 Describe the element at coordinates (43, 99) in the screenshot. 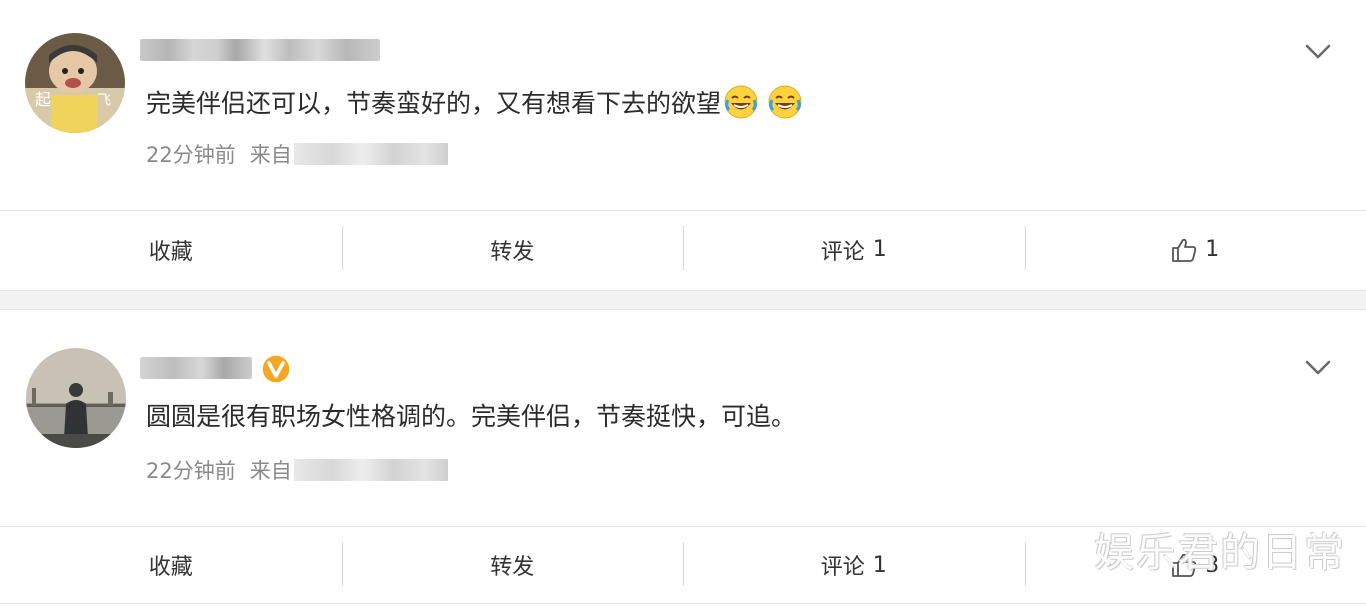

I see `svg-text: 起` at that location.